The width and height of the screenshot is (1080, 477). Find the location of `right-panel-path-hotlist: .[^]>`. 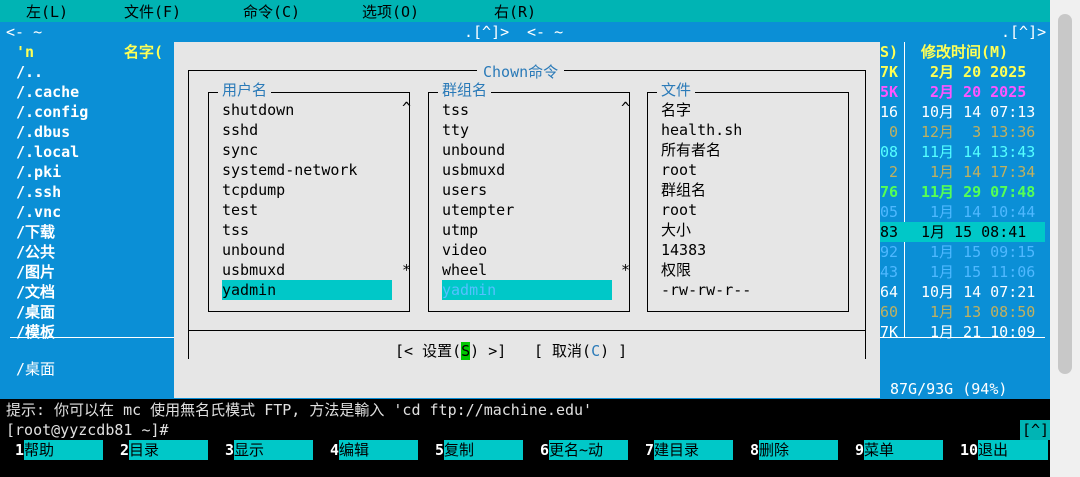

right-panel-path-hotlist: .[^]> is located at coordinates (1023, 32).